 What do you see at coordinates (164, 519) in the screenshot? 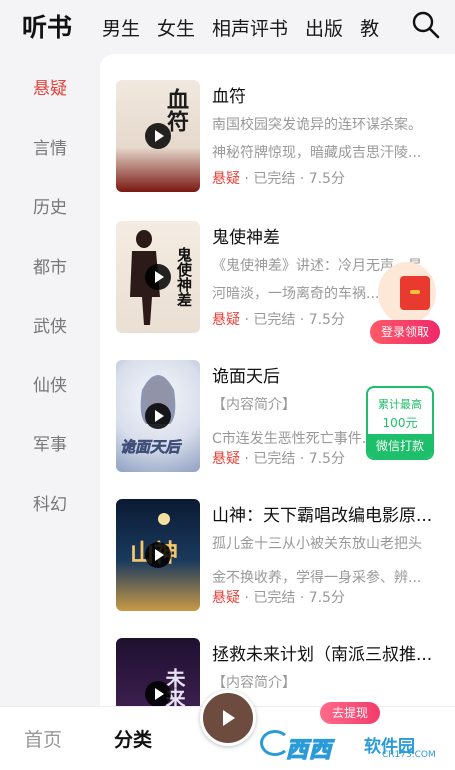
I see `moon-icon` at bounding box center [164, 519].